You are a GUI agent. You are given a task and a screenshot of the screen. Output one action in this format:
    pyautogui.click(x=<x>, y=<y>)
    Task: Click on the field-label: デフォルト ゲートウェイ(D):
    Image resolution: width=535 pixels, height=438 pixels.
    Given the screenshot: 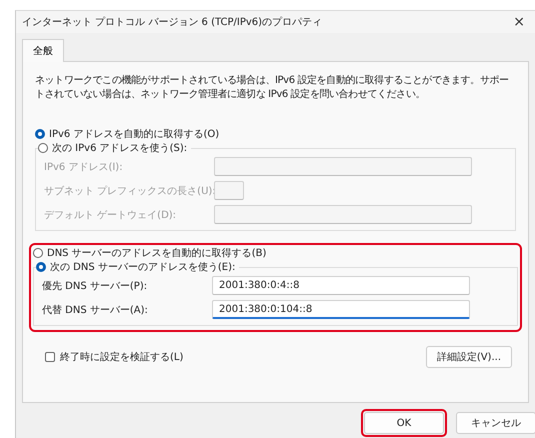 What is the action you would take?
    pyautogui.click(x=111, y=215)
    